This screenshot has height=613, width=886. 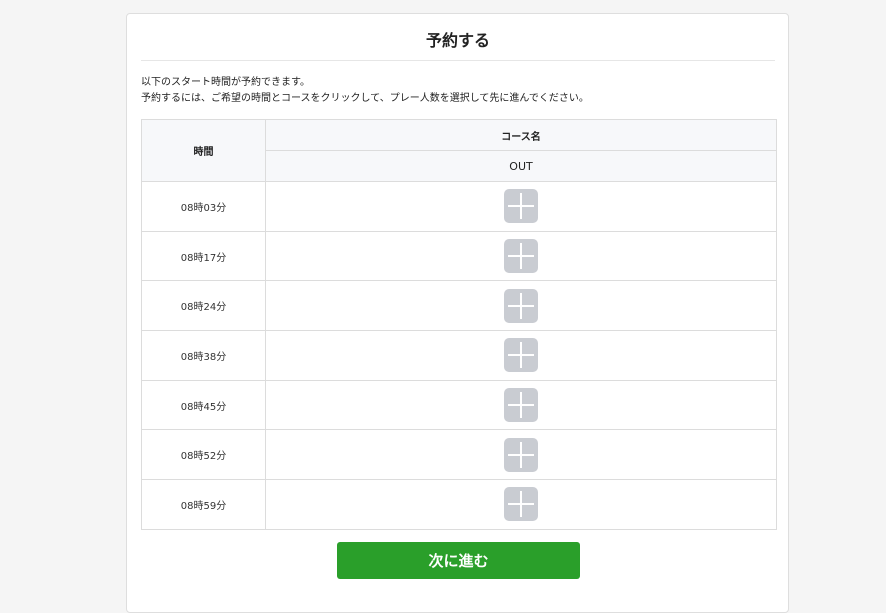 What do you see at coordinates (203, 206) in the screenshot?
I see `time-cell: 08時03分` at bounding box center [203, 206].